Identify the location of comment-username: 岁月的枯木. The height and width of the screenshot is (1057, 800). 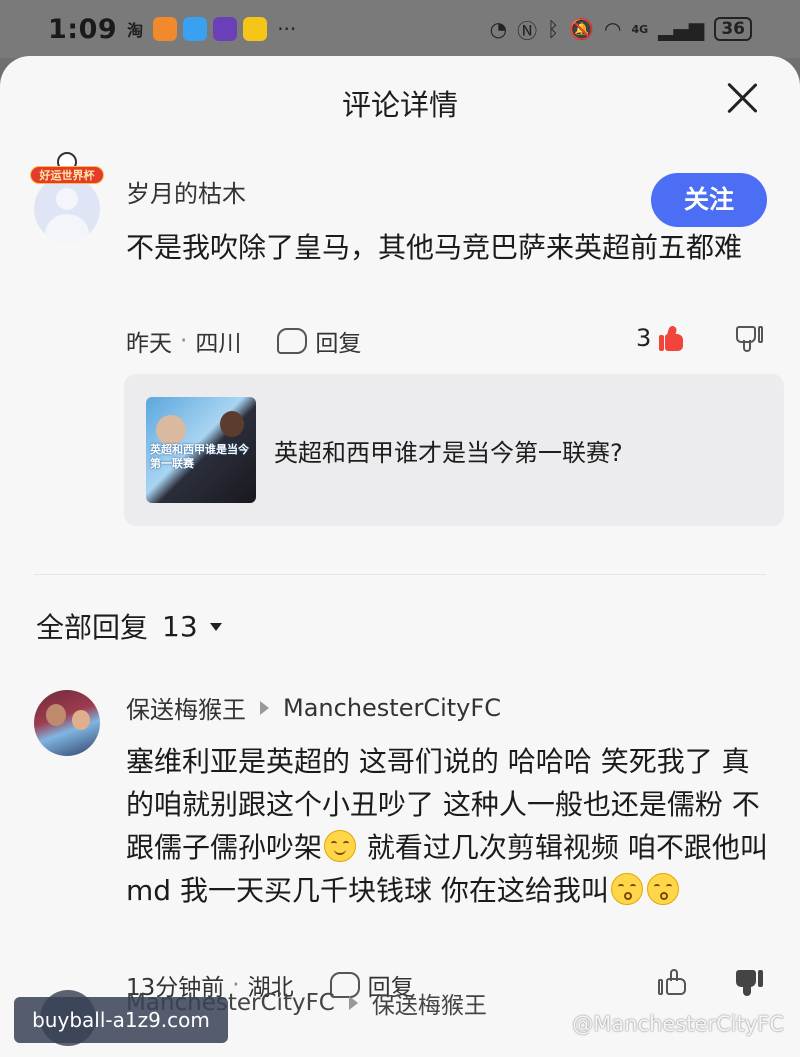
(186, 191).